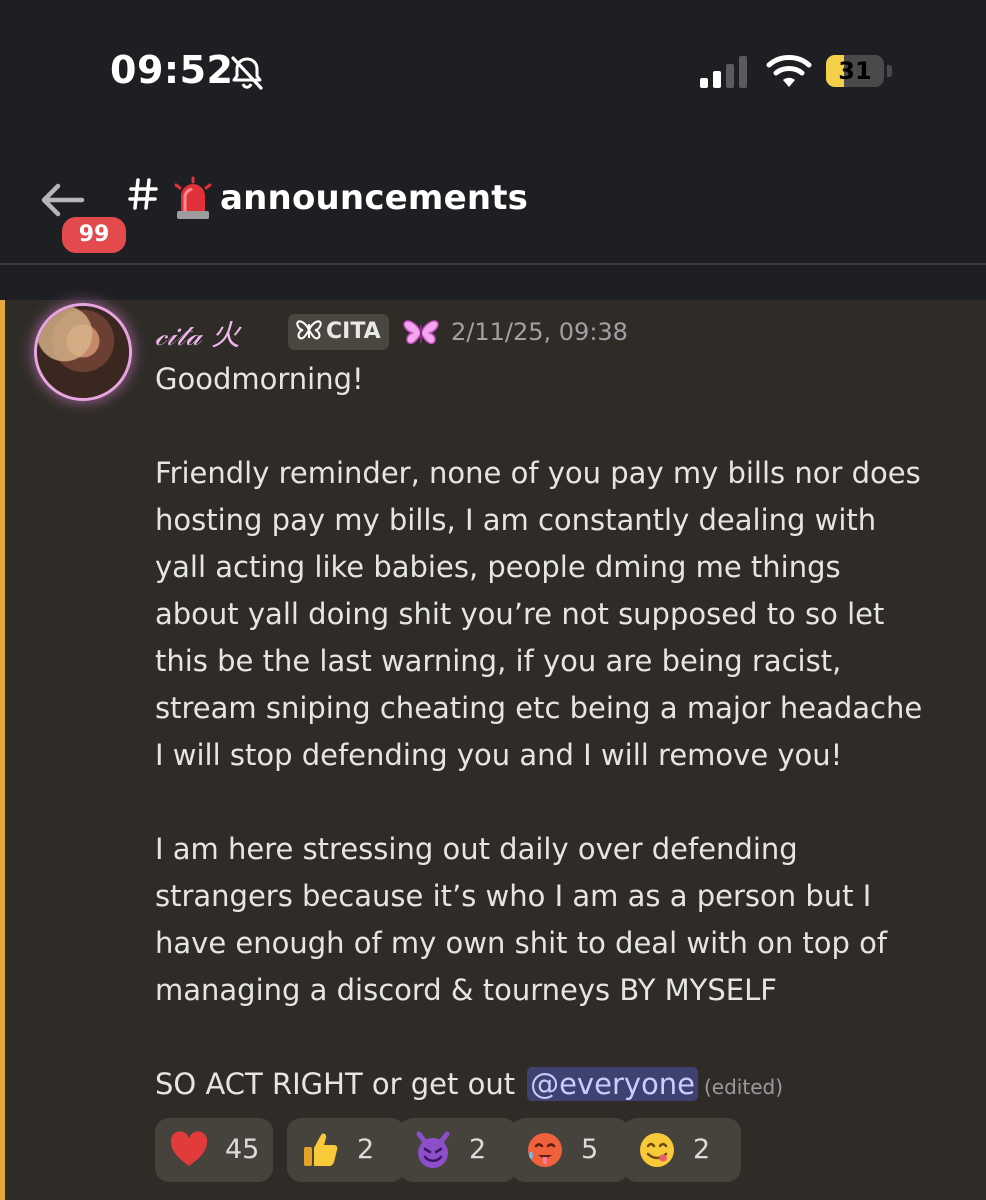 The width and height of the screenshot is (986, 1200). What do you see at coordinates (493, 75) in the screenshot?
I see `status-bar: 09:52 31` at bounding box center [493, 75].